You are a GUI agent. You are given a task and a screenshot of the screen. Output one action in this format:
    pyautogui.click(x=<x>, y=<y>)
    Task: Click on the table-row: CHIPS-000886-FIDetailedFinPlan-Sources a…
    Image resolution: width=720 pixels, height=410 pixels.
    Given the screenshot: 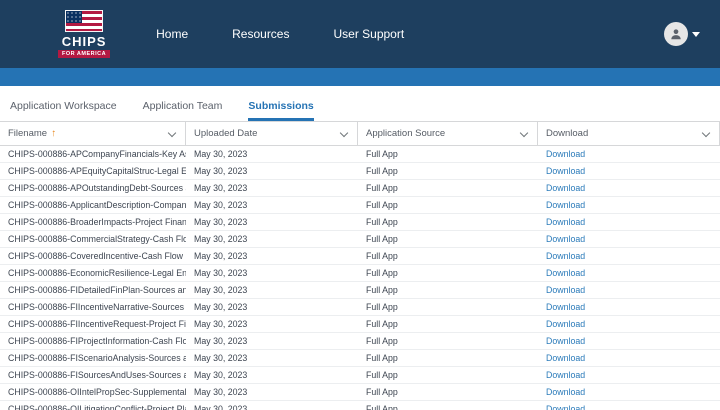 What is the action you would take?
    pyautogui.click(x=360, y=290)
    